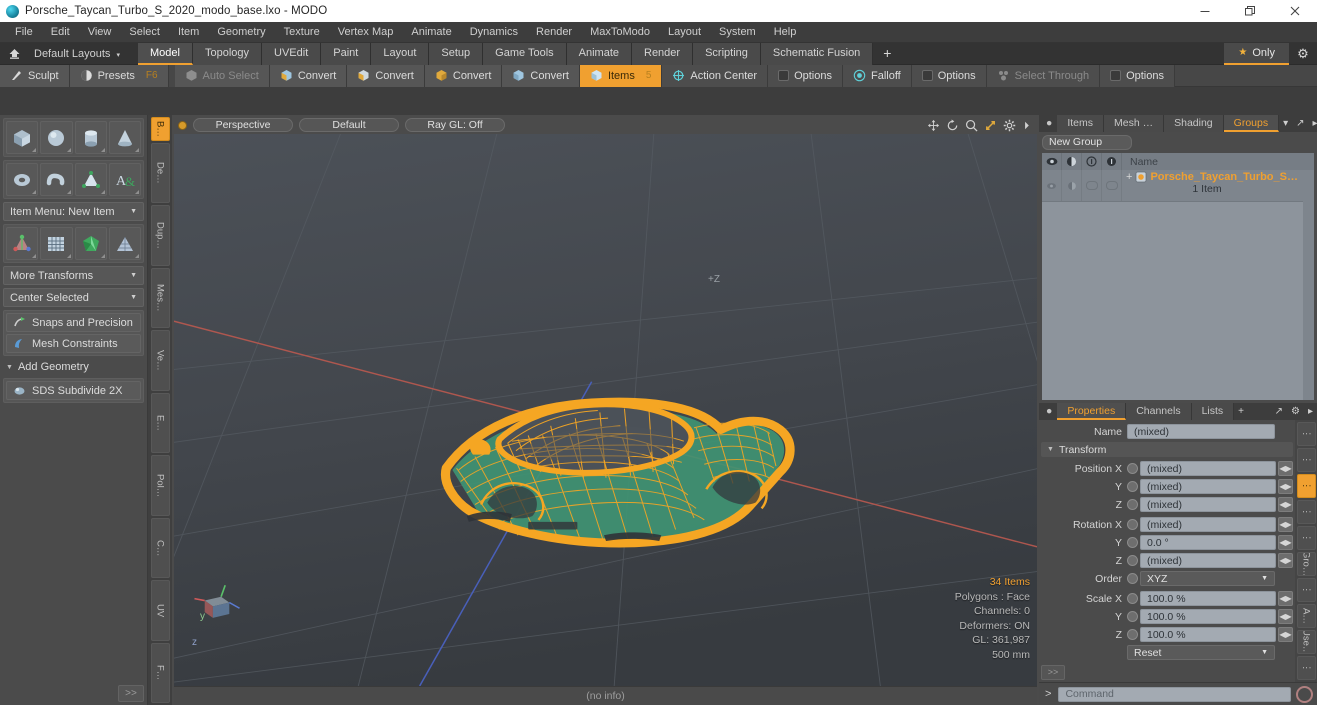 Image resolution: width=1317 pixels, height=705 pixels. What do you see at coordinates (1204, 11) in the screenshot?
I see `minimize-button` at bounding box center [1204, 11].